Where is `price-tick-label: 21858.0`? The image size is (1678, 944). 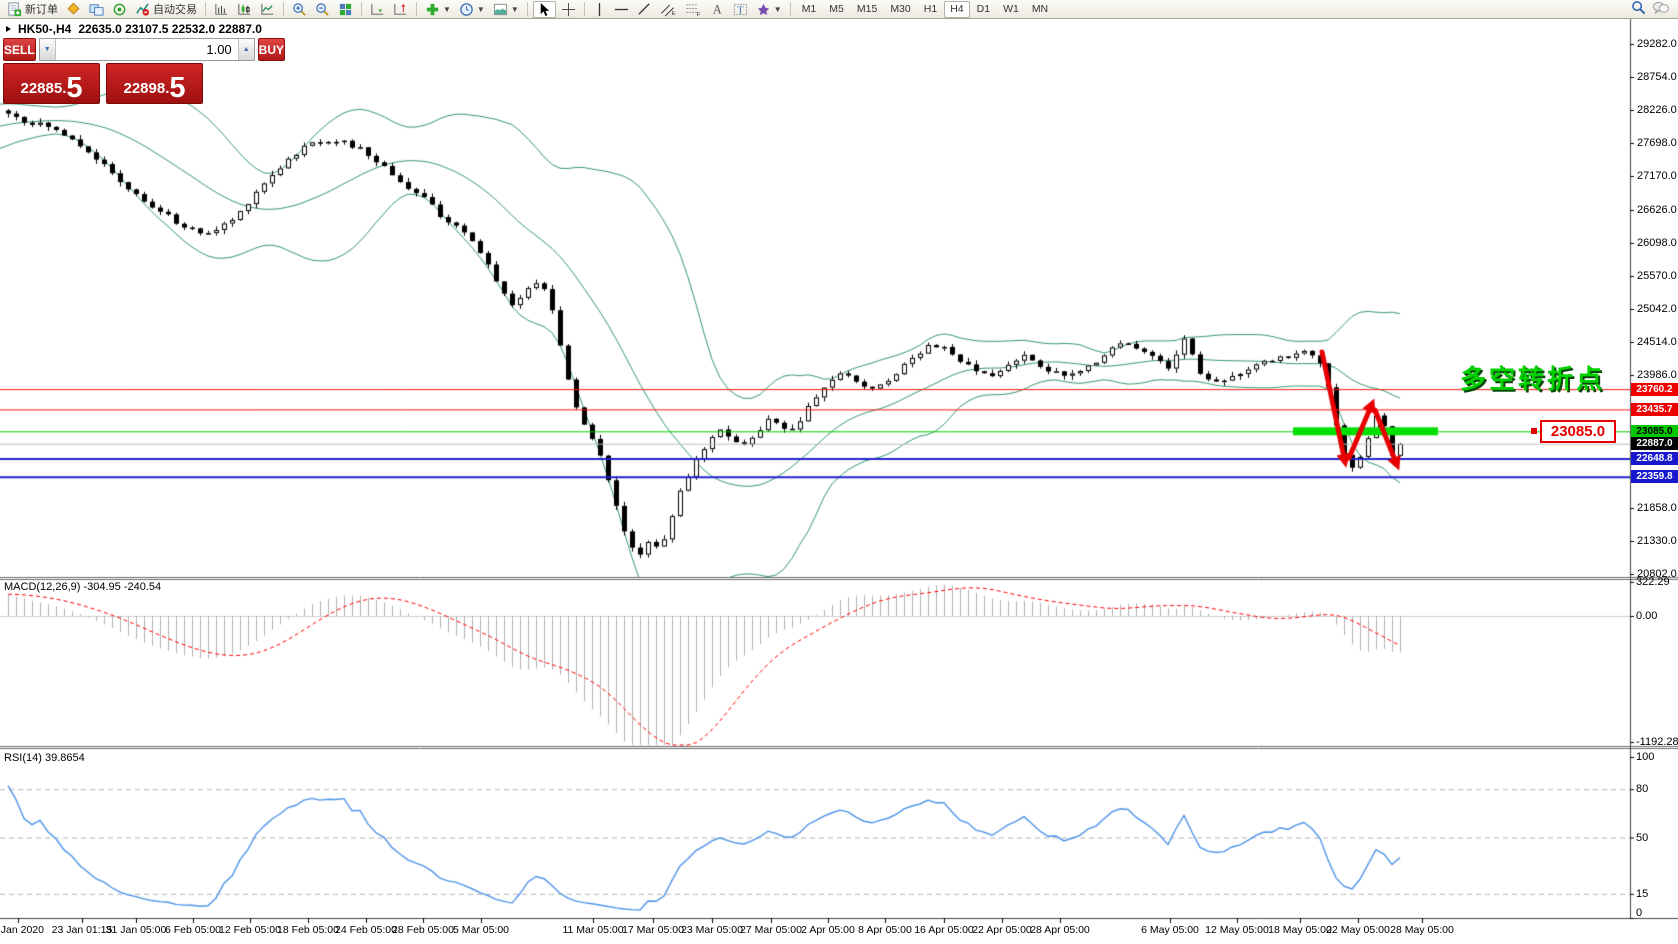 price-tick-label: 21858.0 is located at coordinates (1657, 508).